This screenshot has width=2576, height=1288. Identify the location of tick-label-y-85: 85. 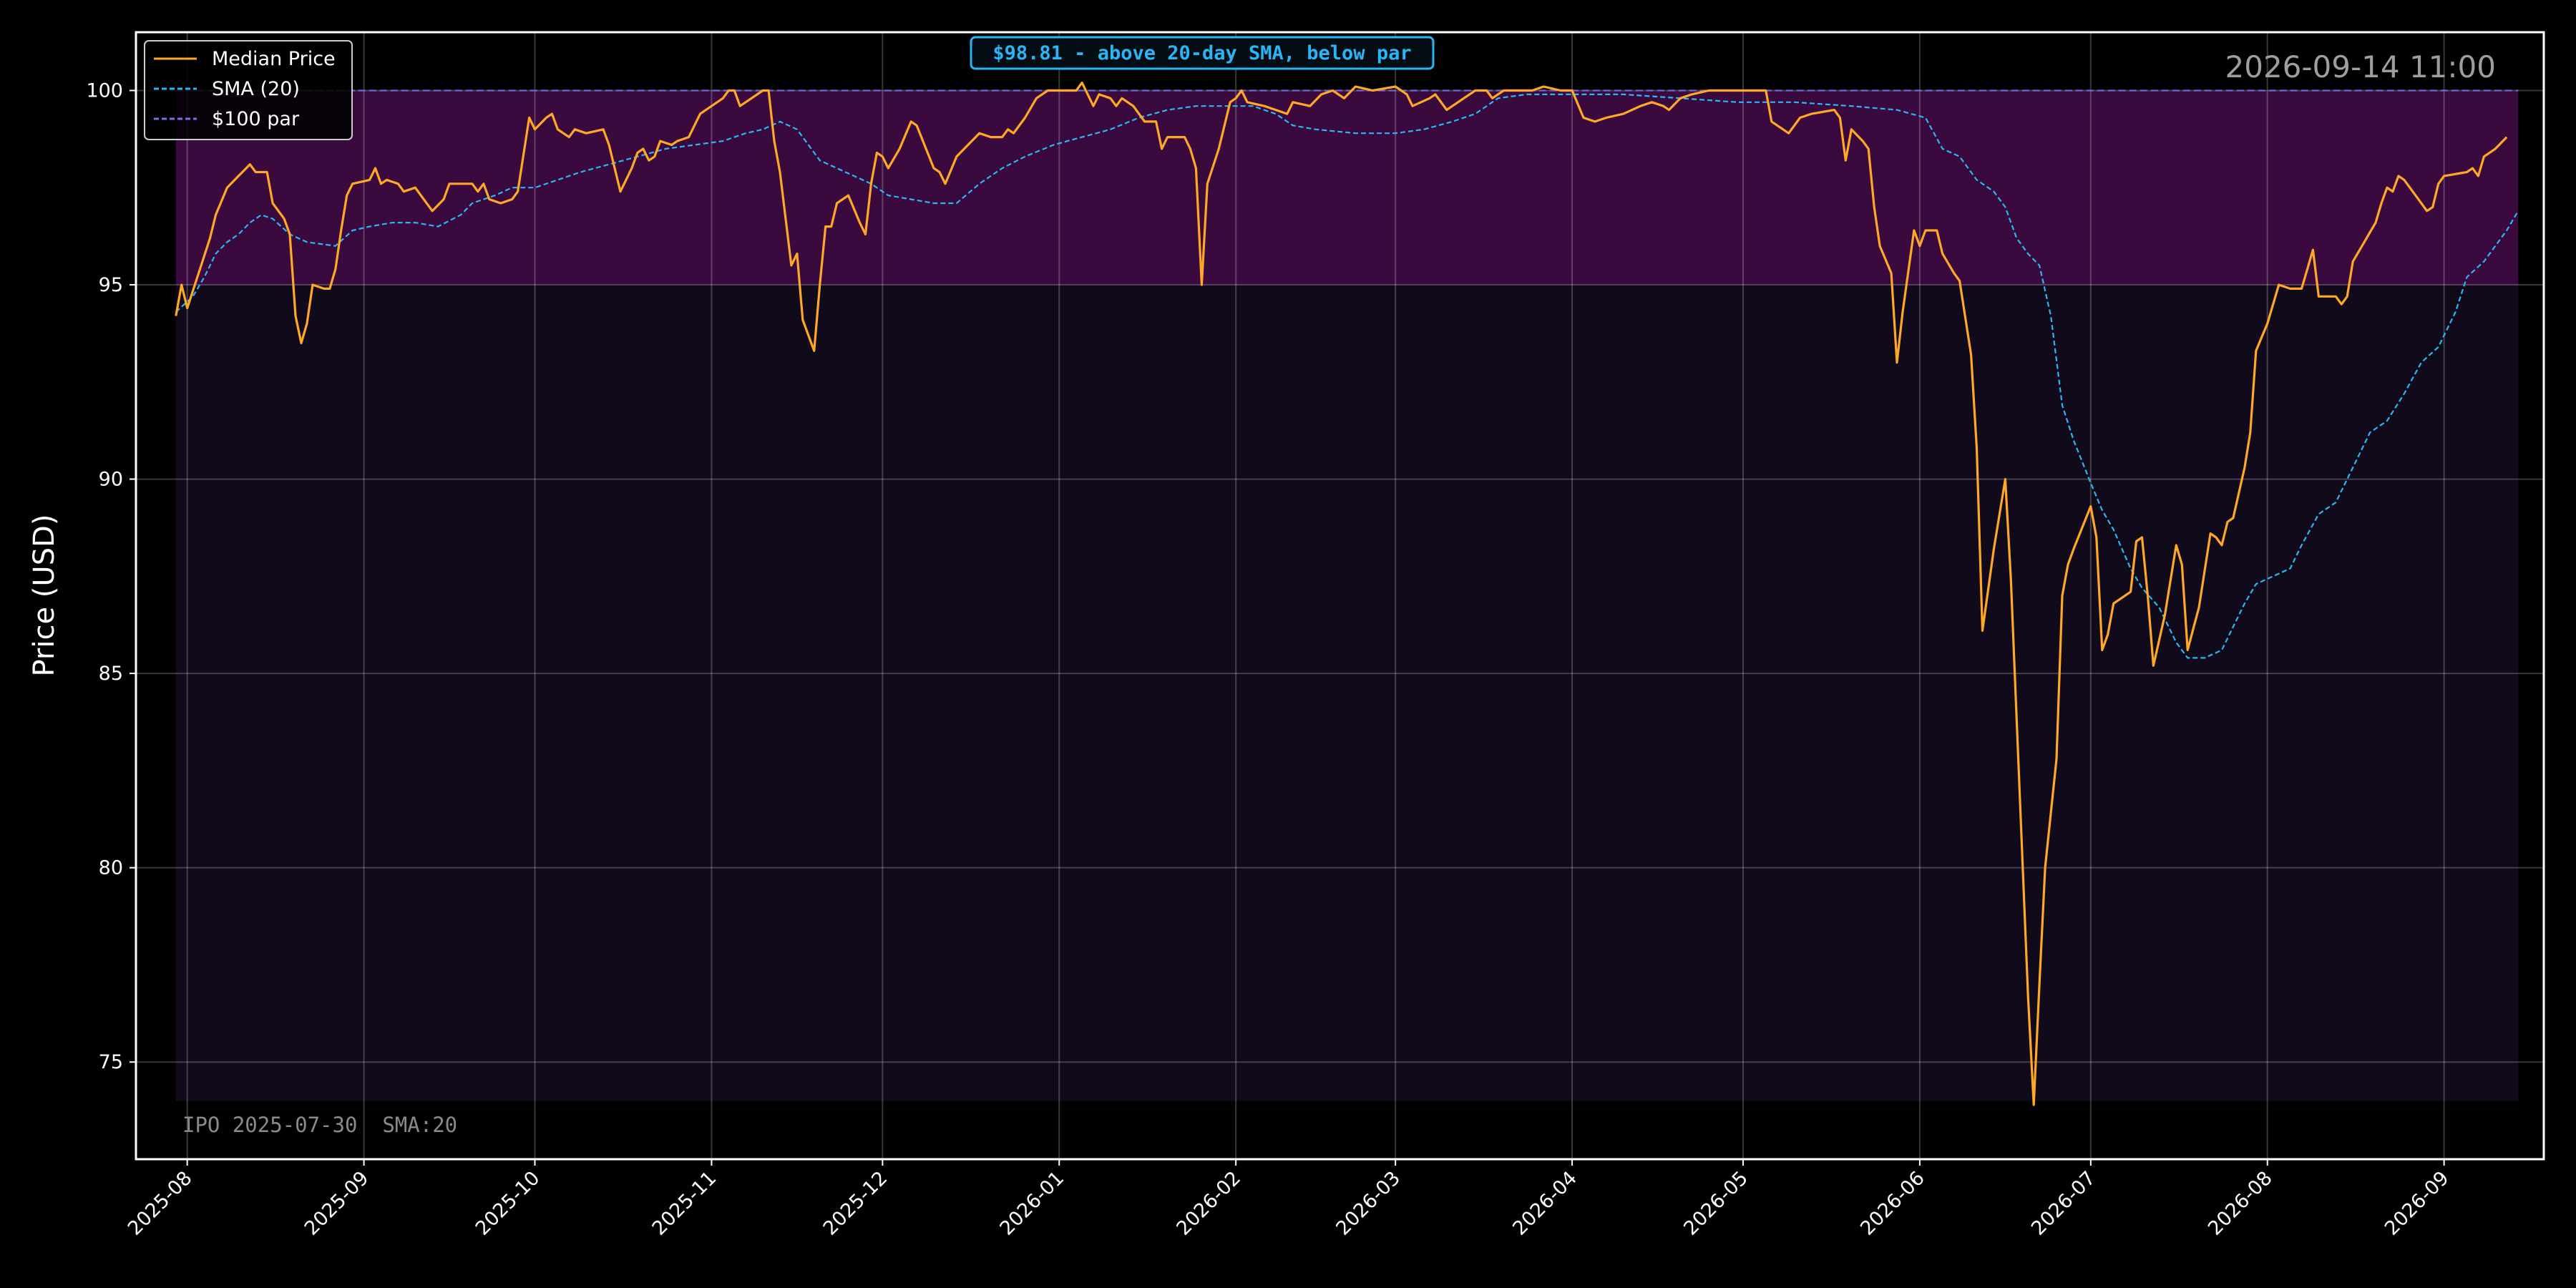
(111, 674).